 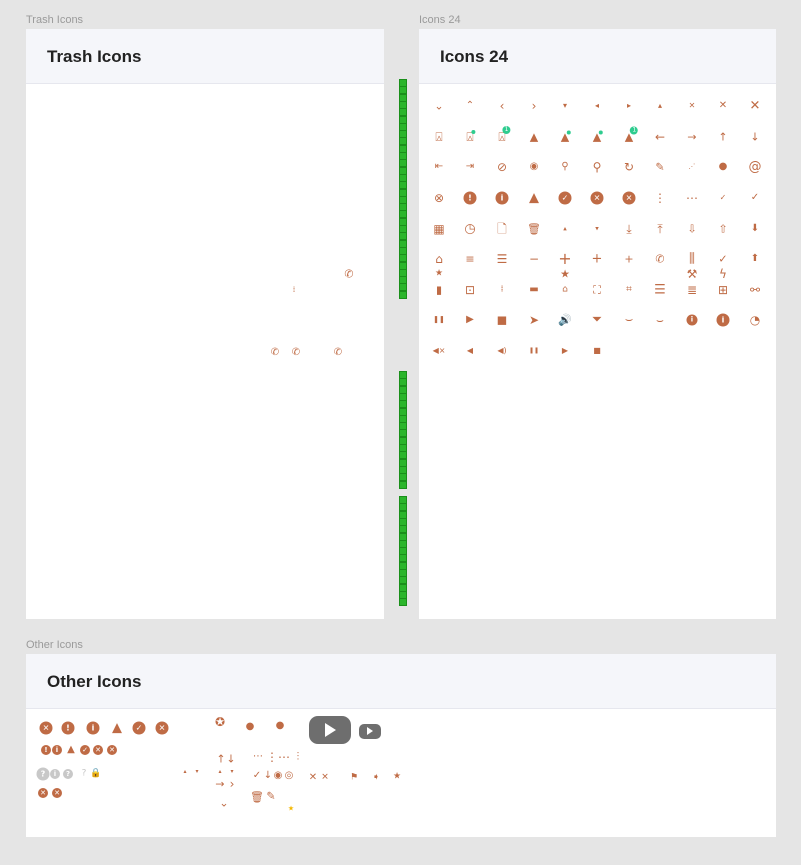 What do you see at coordinates (755, 320) in the screenshot?
I see `speedometer-icon: ◔` at bounding box center [755, 320].